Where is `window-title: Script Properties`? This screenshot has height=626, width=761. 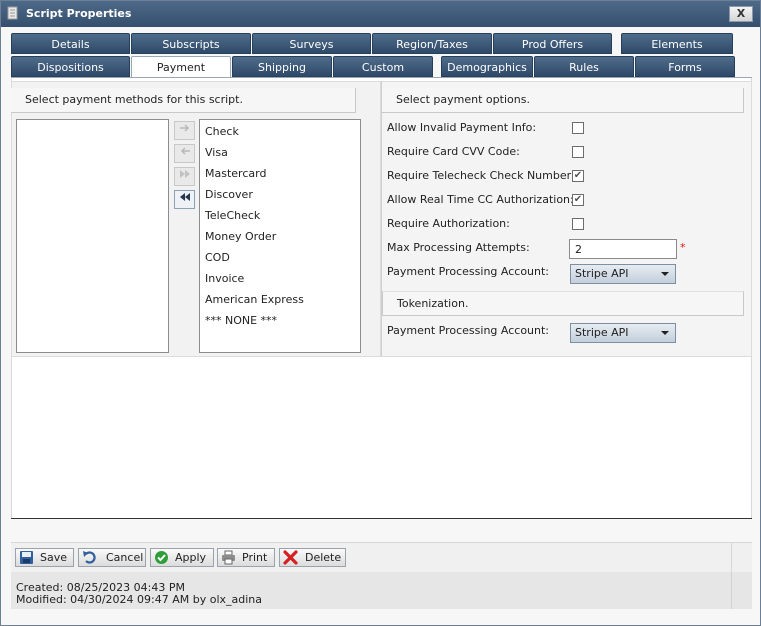 window-title: Script Properties is located at coordinates (79, 13).